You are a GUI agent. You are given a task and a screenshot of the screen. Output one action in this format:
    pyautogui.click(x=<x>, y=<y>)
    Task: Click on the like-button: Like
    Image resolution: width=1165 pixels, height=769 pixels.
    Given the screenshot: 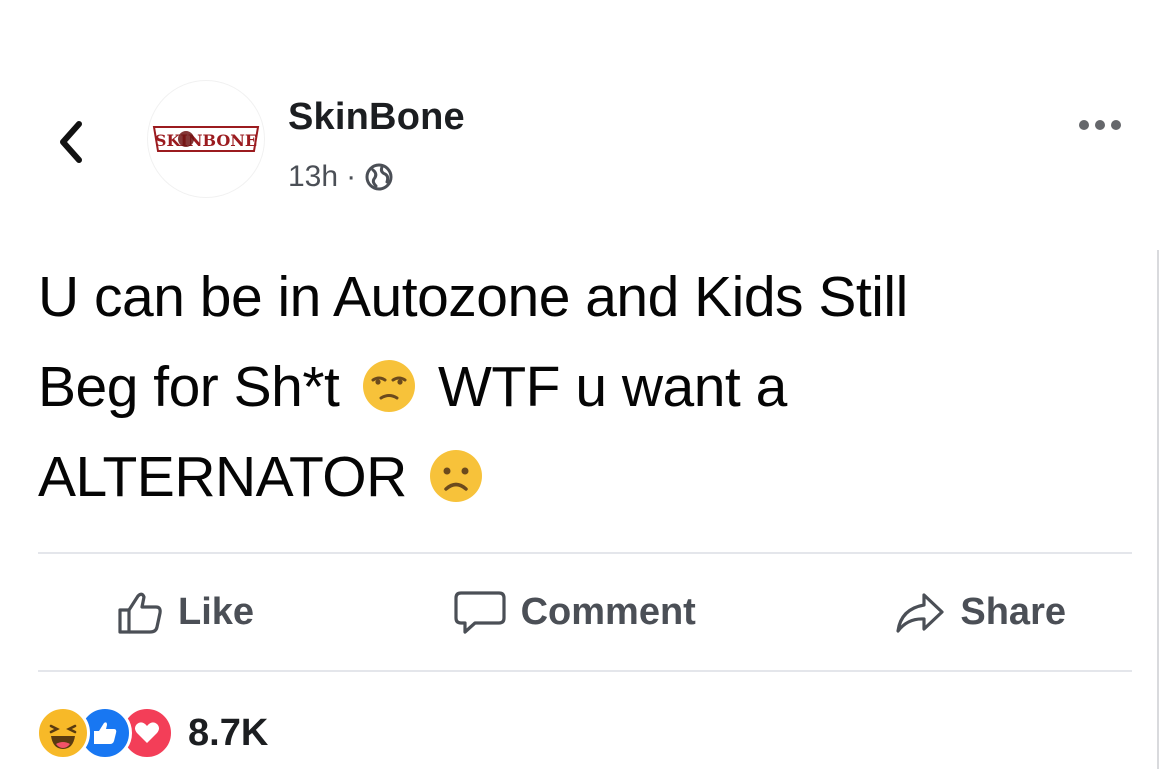 What is the action you would take?
    pyautogui.click(x=185, y=613)
    